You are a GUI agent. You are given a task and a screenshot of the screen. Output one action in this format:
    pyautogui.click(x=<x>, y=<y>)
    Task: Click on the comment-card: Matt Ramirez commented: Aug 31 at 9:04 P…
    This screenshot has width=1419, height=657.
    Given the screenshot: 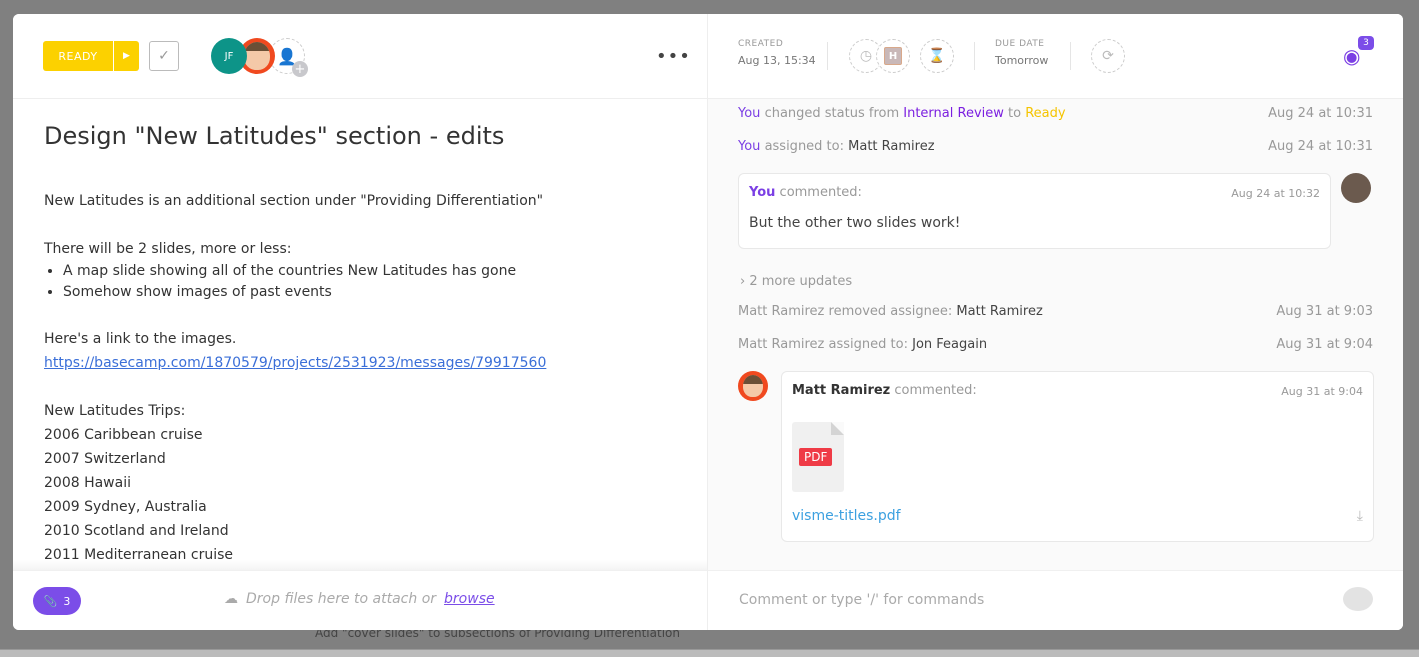 What is the action you would take?
    pyautogui.click(x=1077, y=456)
    